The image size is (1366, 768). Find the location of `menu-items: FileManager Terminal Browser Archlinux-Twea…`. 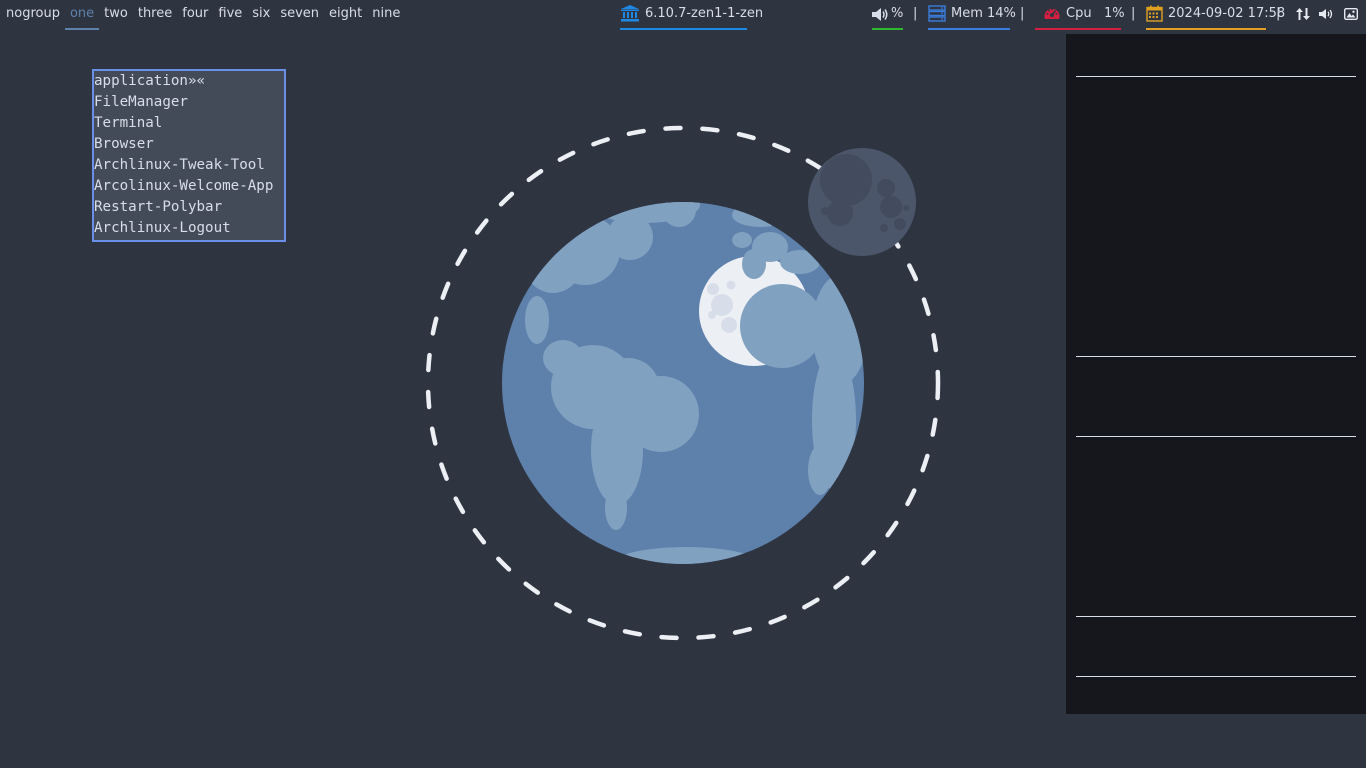

menu-items: FileManager Terminal Browser Archlinux-Twea… is located at coordinates (189, 165).